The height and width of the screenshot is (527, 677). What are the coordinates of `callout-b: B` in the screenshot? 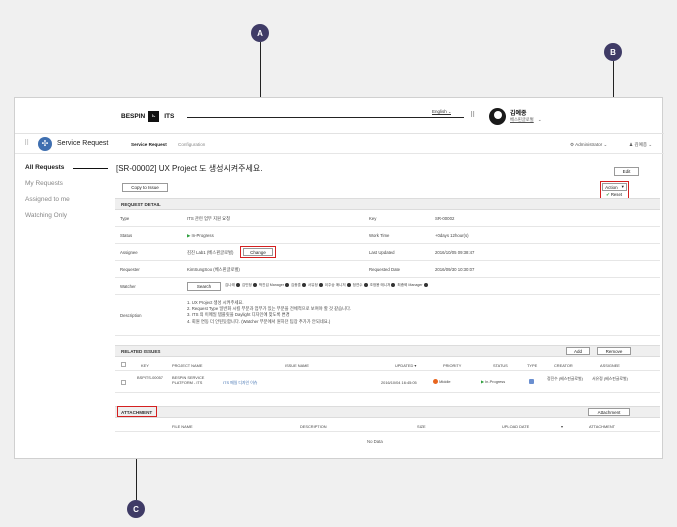 It's located at (613, 52).